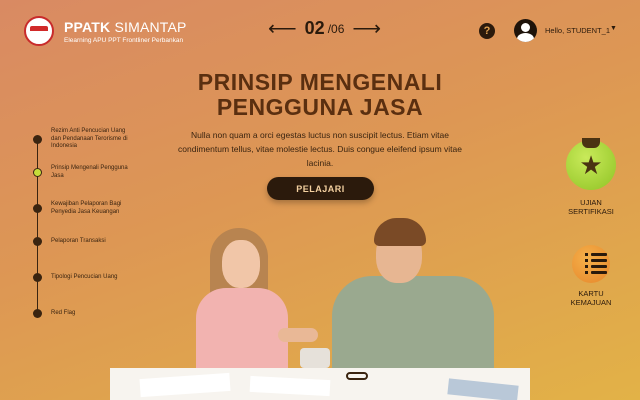 The width and height of the screenshot is (640, 400). Describe the element at coordinates (591, 207) in the screenshot. I see `ujian-sertifikasi-label: UJIAN SERTIFIKASI` at that location.